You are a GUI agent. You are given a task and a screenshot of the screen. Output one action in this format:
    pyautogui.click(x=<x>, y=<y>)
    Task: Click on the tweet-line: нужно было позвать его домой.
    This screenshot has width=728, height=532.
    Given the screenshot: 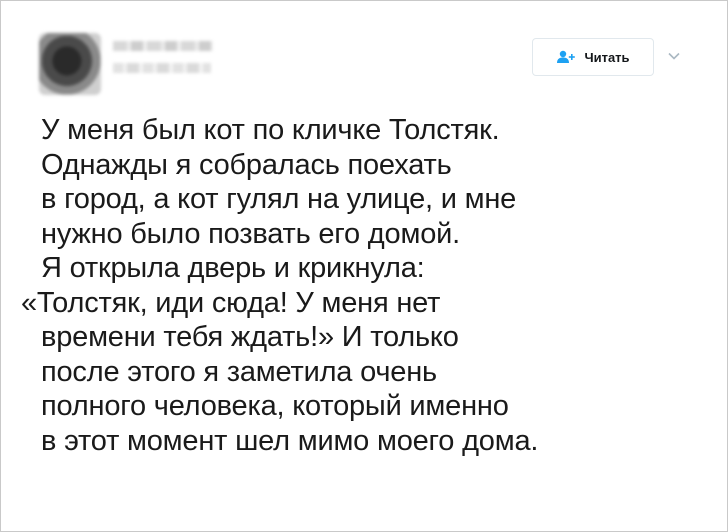 What is the action you would take?
    pyautogui.click(x=250, y=233)
    